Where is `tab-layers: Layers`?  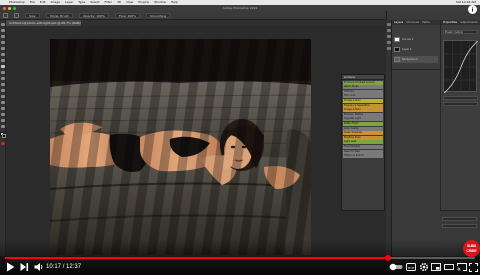
tab-layers: Layers is located at coordinates (398, 22).